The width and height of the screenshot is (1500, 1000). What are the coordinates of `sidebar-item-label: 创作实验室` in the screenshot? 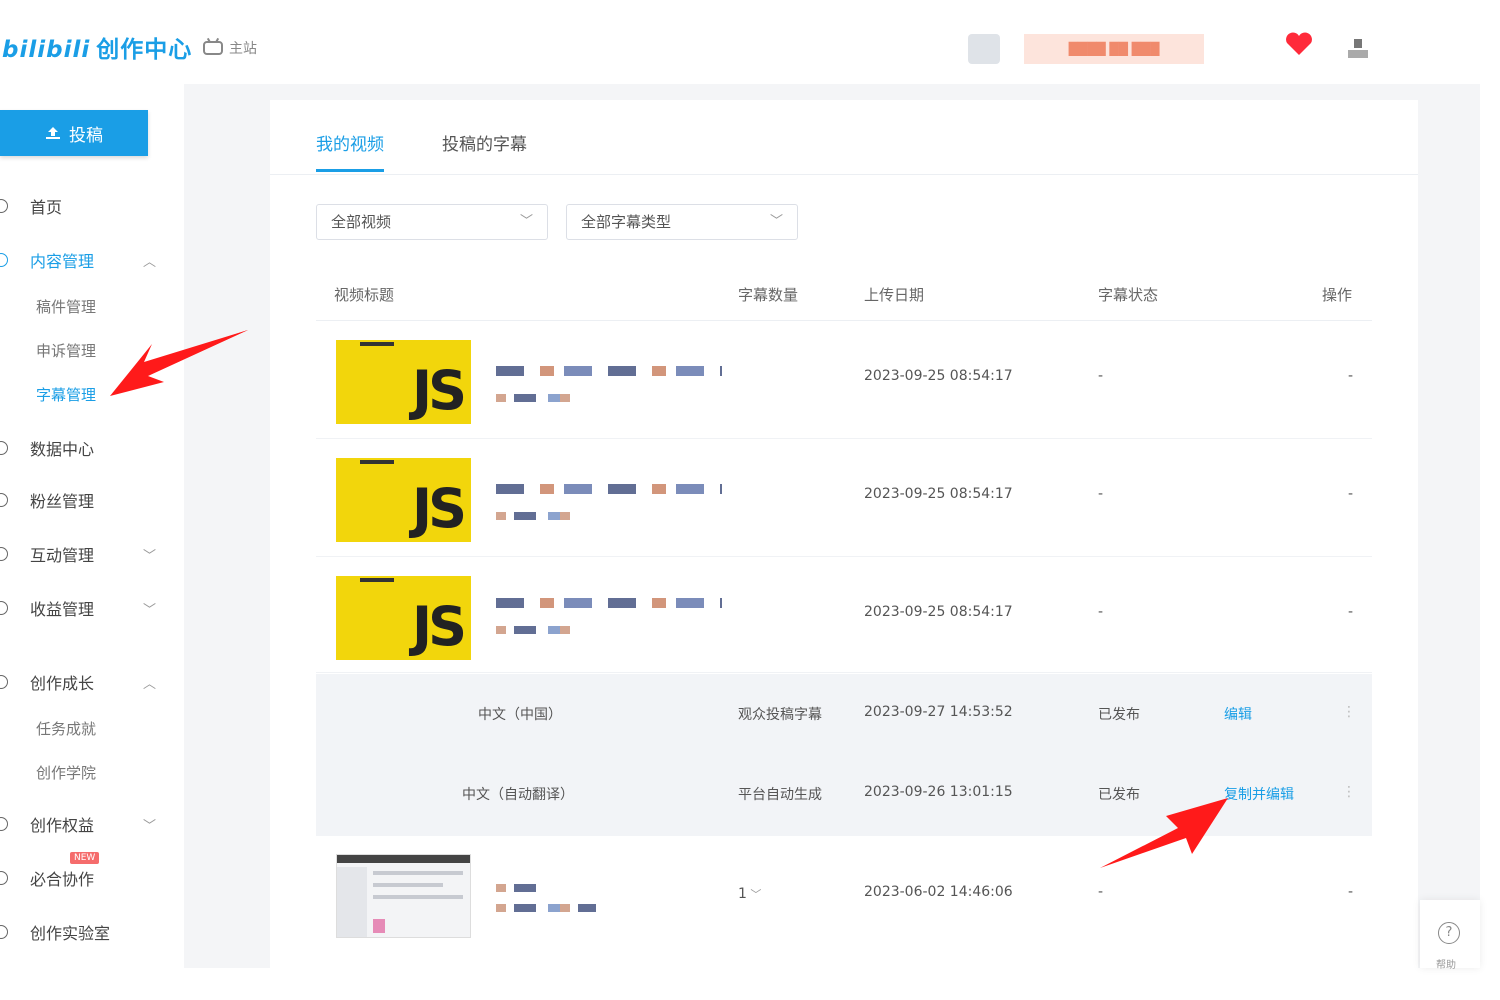 It's located at (70, 933).